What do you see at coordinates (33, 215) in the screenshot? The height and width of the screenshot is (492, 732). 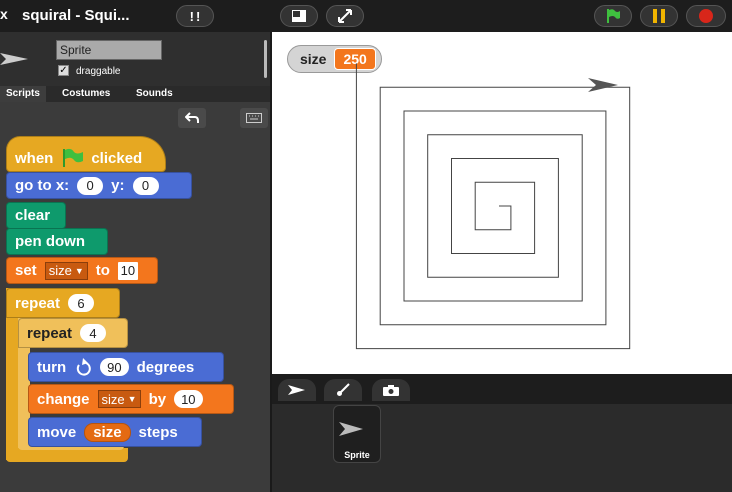 I see `clear-label: clear` at bounding box center [33, 215].